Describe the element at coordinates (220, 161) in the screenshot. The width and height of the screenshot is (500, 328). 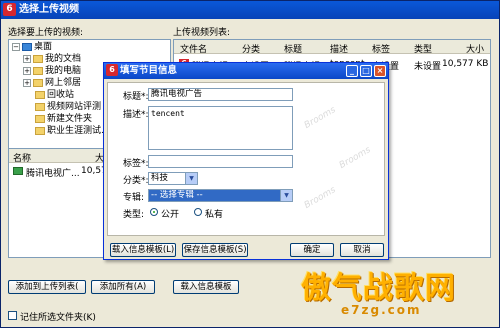
I see `tags-input` at that location.